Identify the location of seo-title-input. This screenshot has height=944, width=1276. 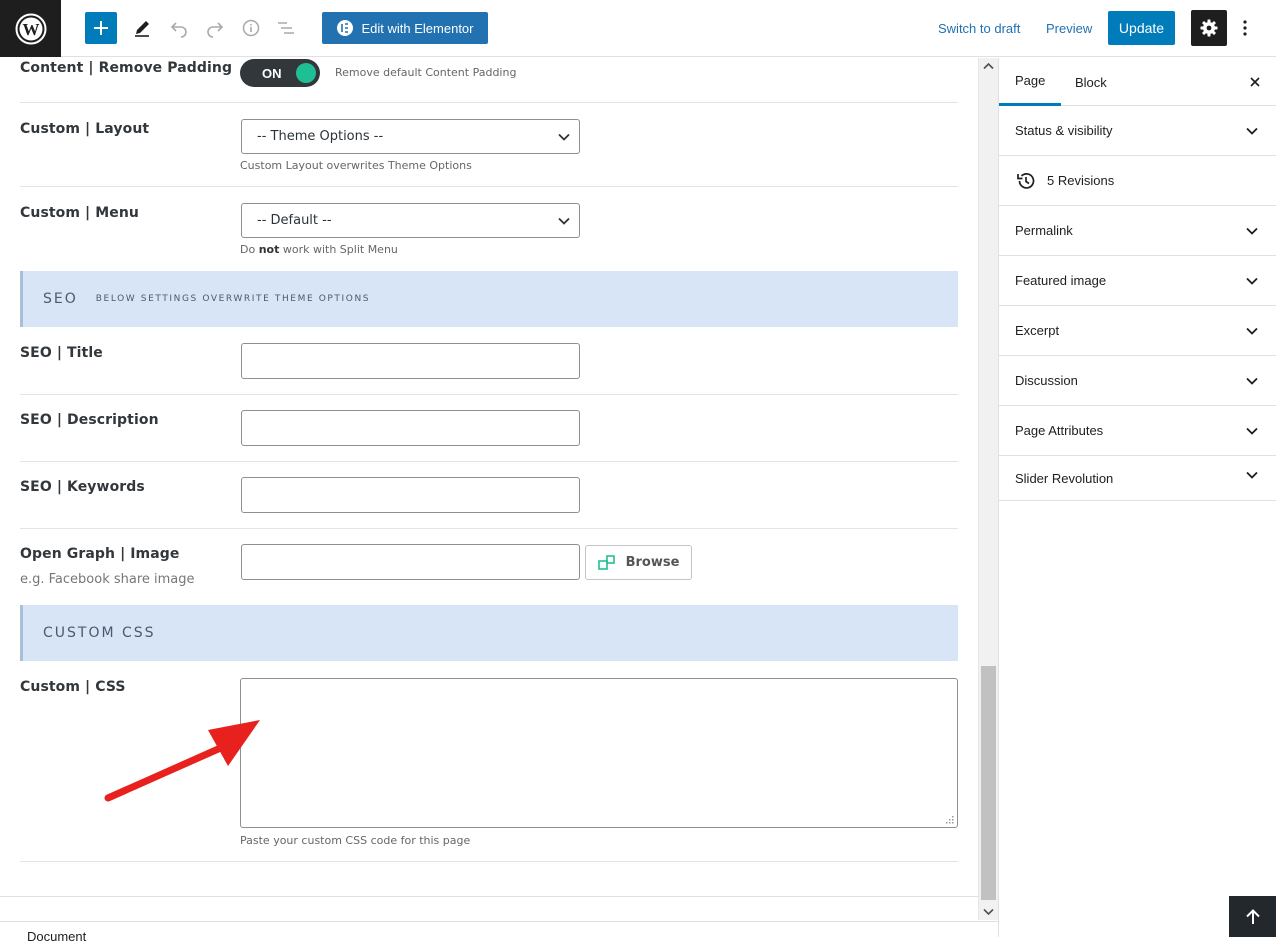
(410, 361).